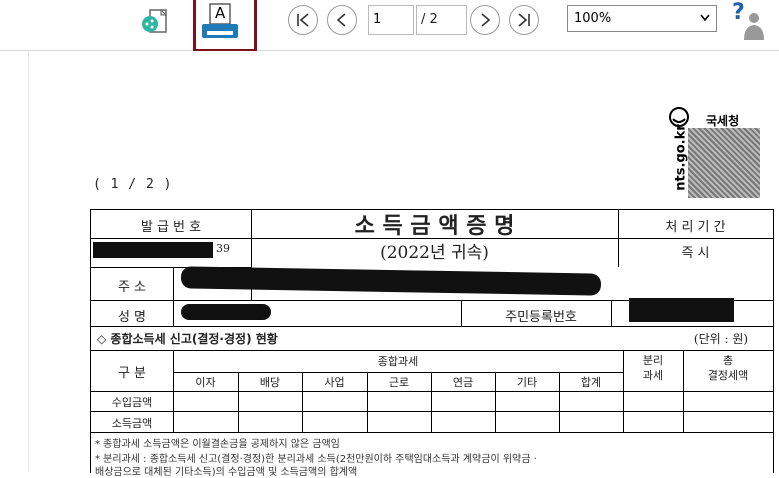 The image size is (779, 478). What do you see at coordinates (541, 317) in the screenshot?
I see `resident-no-label: 주민등록번호` at bounding box center [541, 317].